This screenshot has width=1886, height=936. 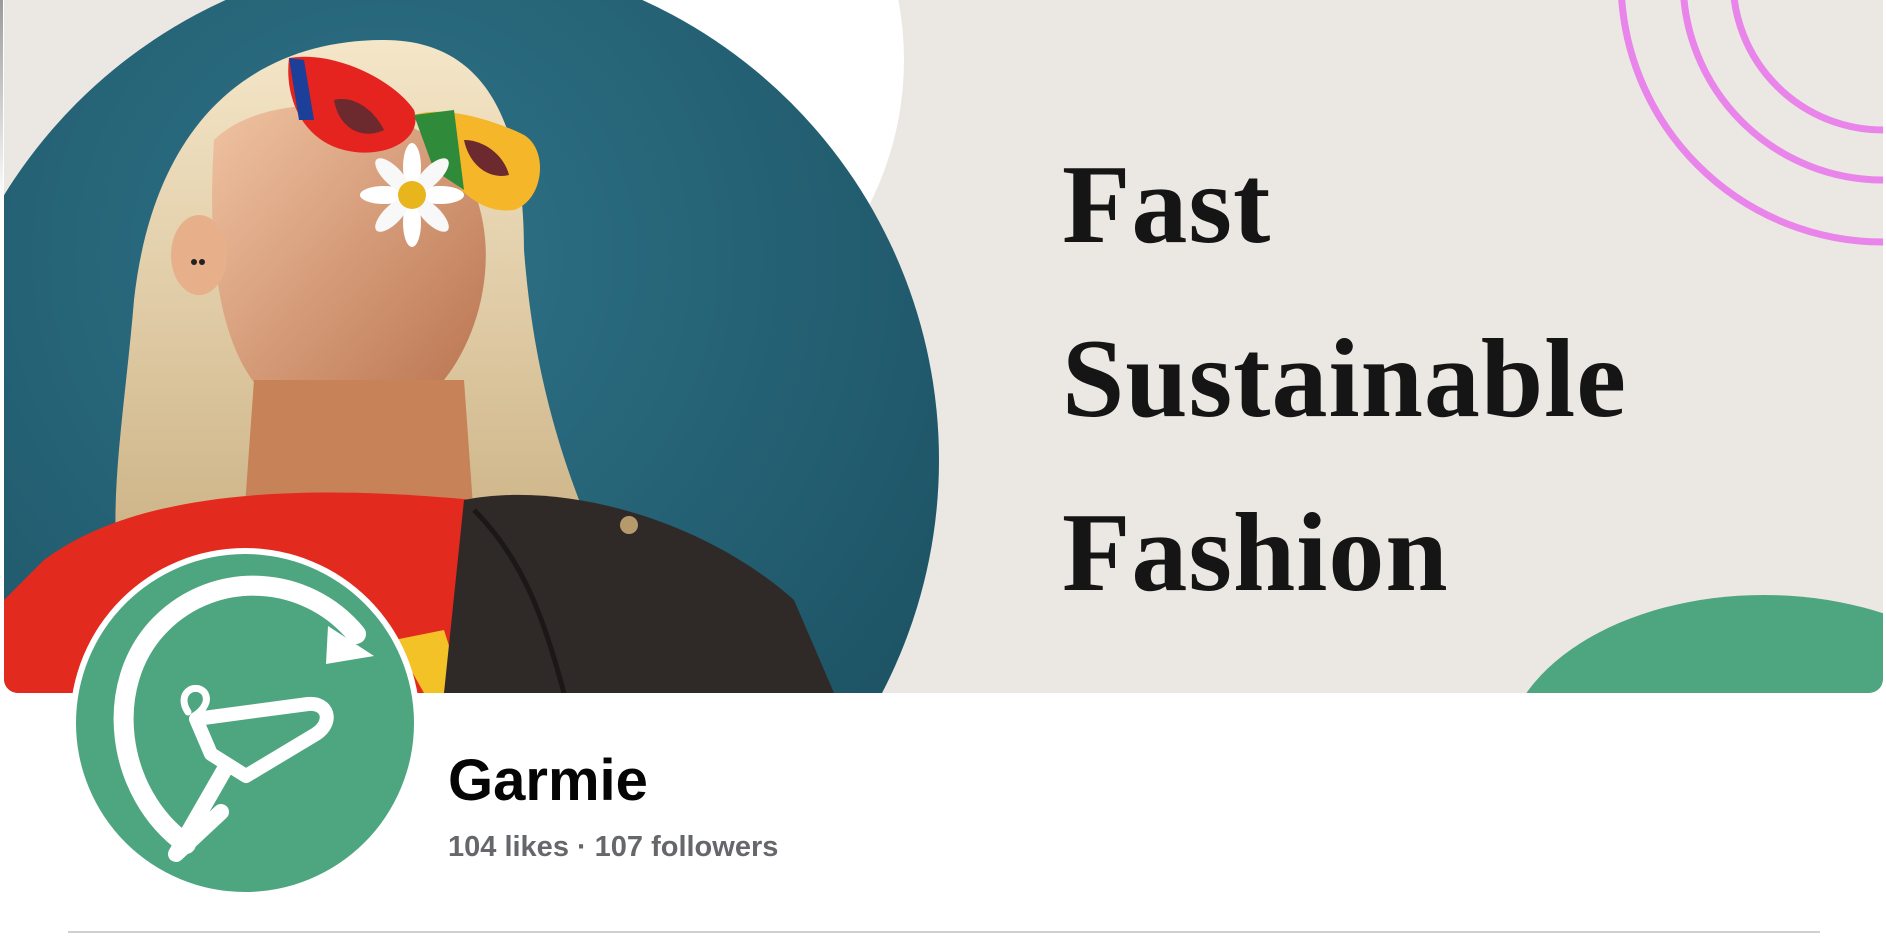 What do you see at coordinates (548, 780) in the screenshot?
I see `page-title: Garmie` at bounding box center [548, 780].